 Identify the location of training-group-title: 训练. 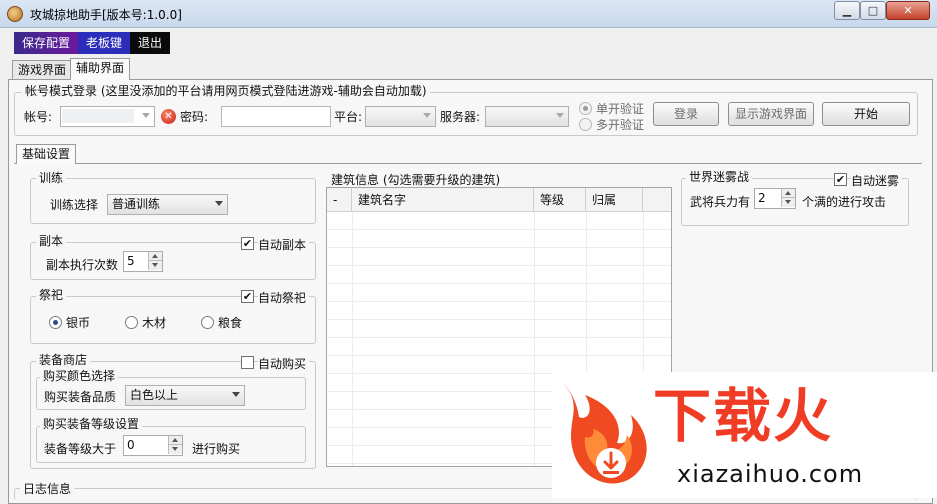
(51, 178).